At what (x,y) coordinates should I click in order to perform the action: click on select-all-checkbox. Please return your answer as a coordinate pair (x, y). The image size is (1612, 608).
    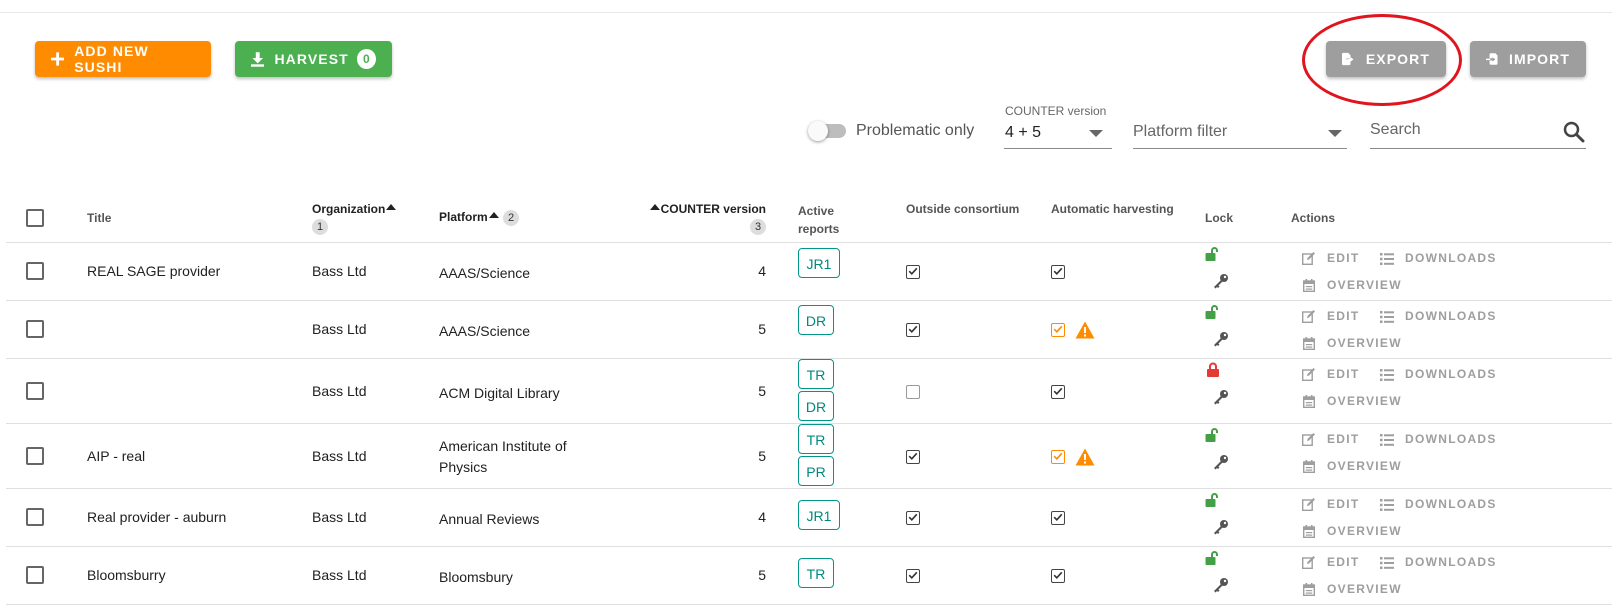
    Looking at the image, I should click on (35, 218).